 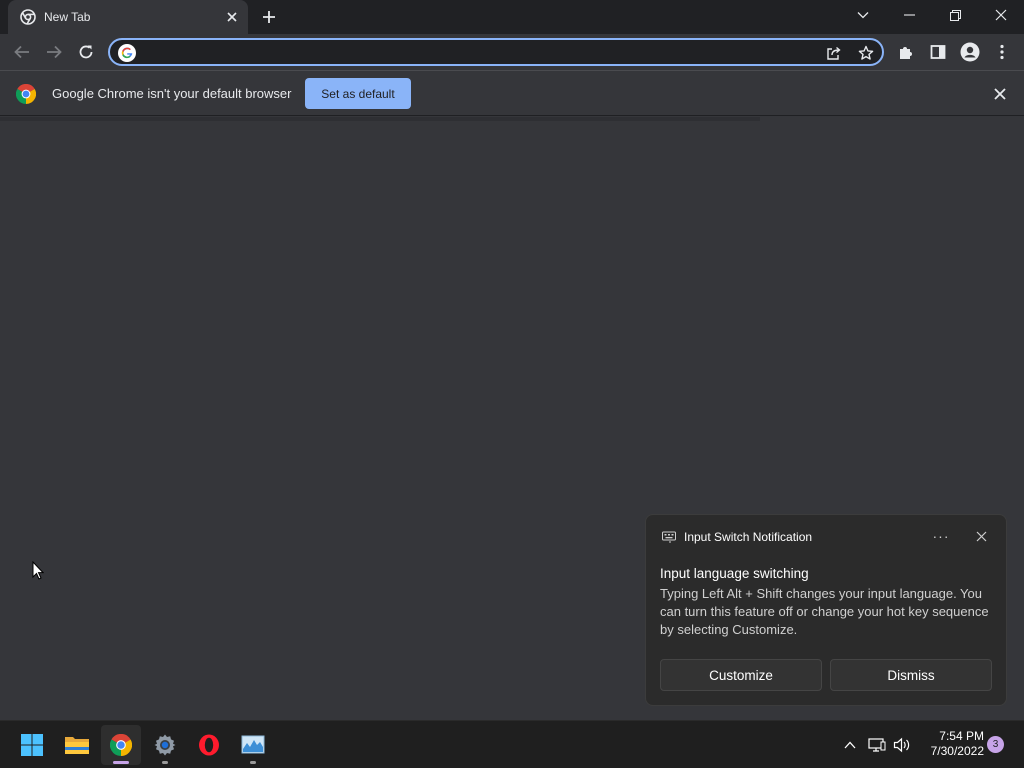 What do you see at coordinates (1000, 94) in the screenshot?
I see `infobar-close-icon` at bounding box center [1000, 94].